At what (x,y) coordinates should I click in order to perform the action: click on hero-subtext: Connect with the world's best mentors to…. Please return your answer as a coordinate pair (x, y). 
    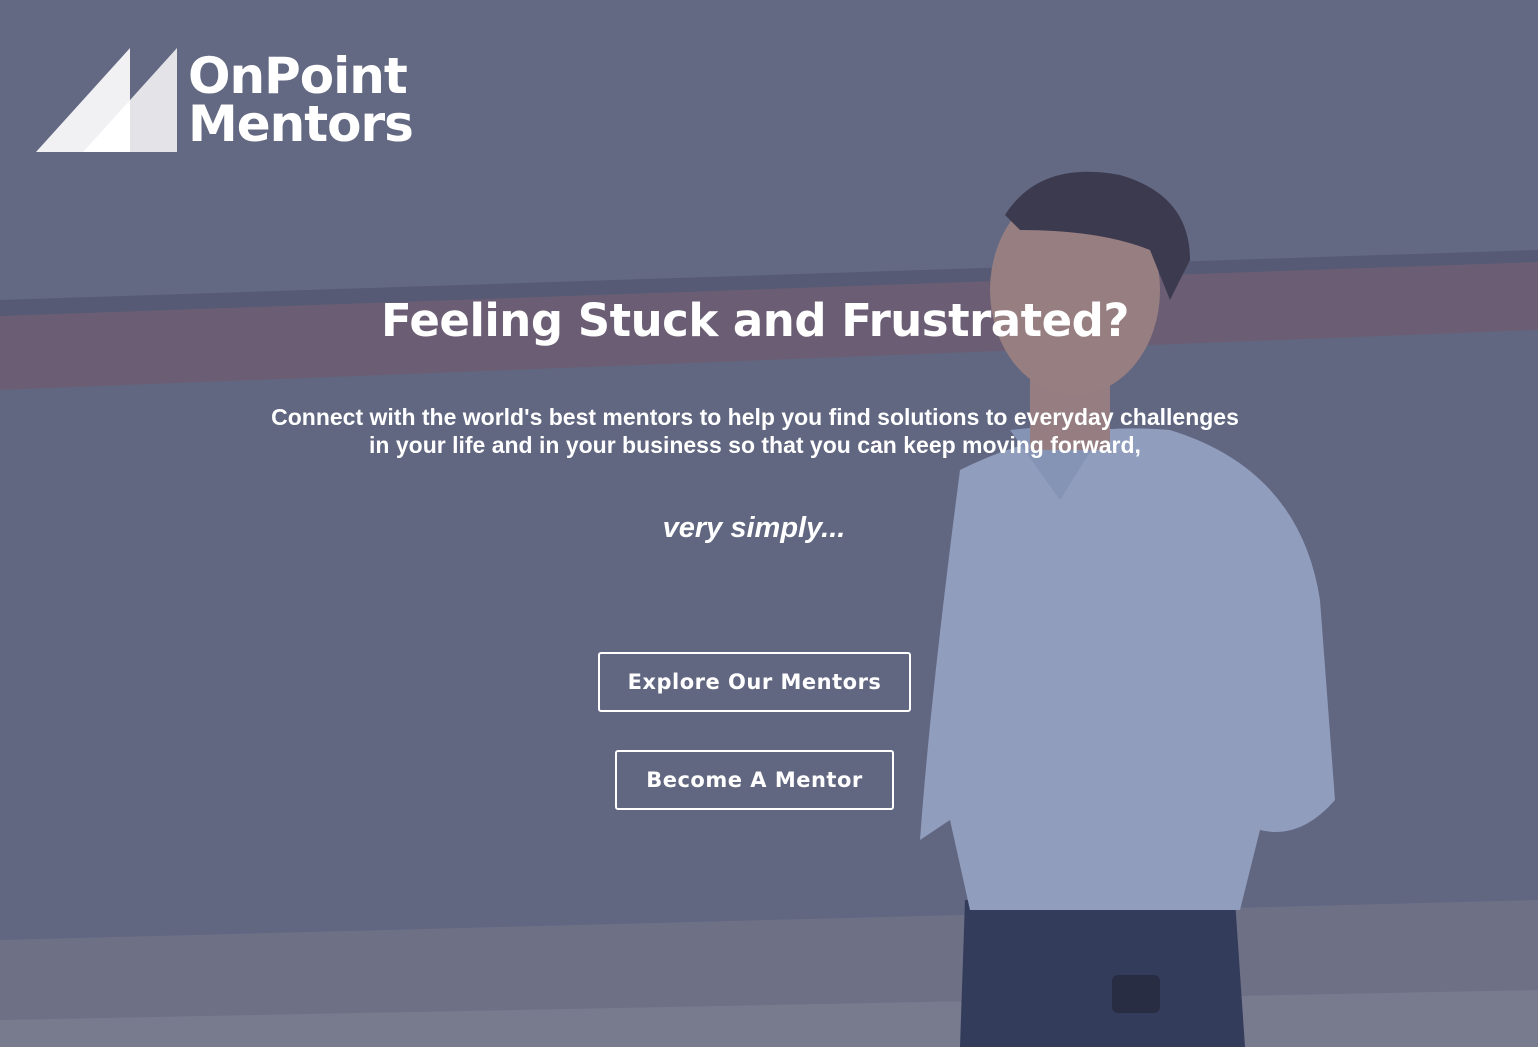
    Looking at the image, I should click on (755, 431).